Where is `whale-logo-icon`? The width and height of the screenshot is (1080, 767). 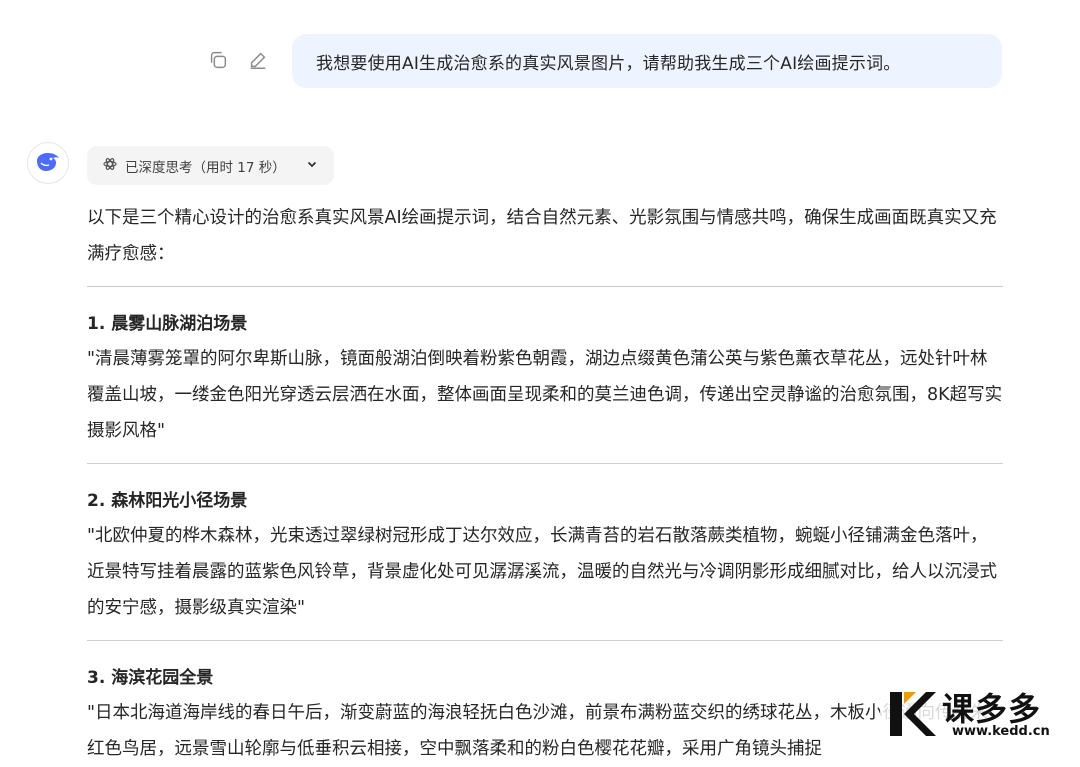 whale-logo-icon is located at coordinates (48, 163).